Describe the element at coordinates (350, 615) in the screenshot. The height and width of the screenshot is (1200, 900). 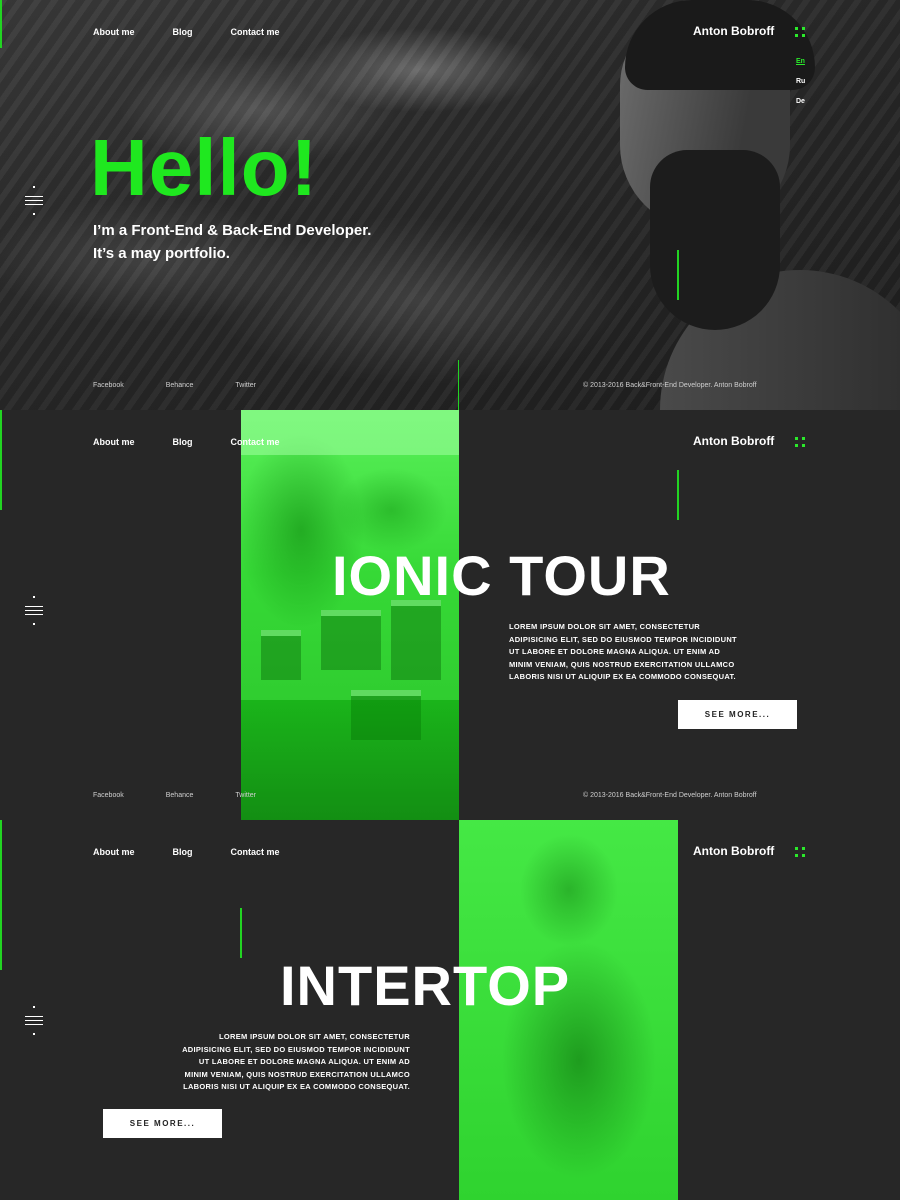
I see `village-photo` at that location.